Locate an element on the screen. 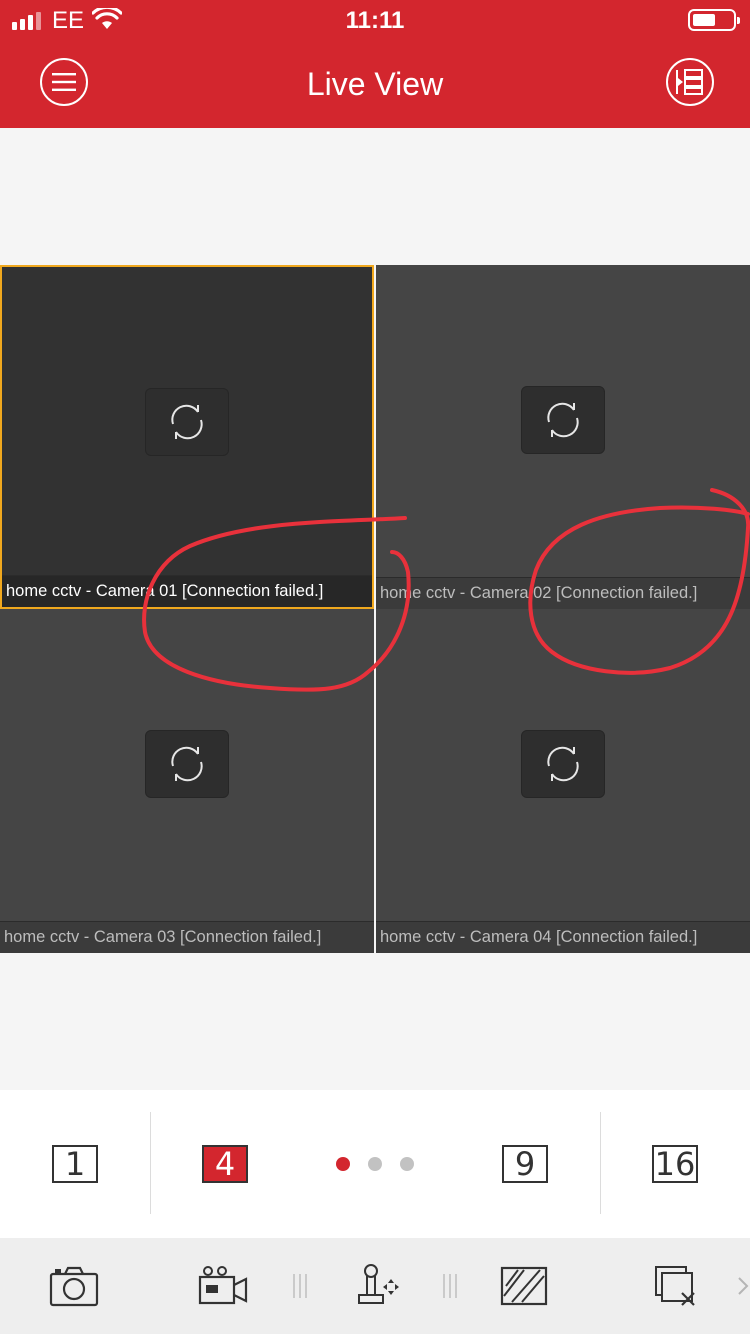 The image size is (750, 1334). page-title: Live View is located at coordinates (375, 84).